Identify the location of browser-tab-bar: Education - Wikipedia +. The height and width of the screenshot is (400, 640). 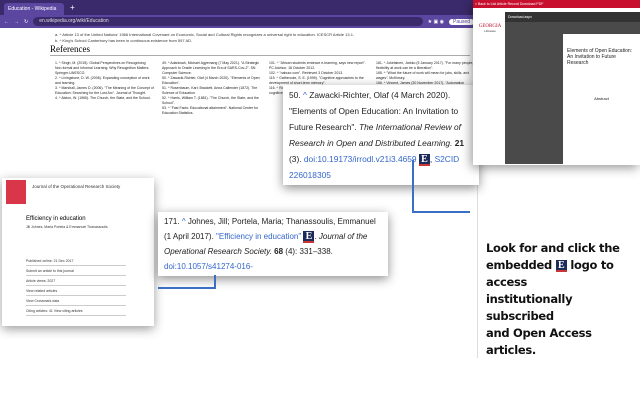
(239, 7).